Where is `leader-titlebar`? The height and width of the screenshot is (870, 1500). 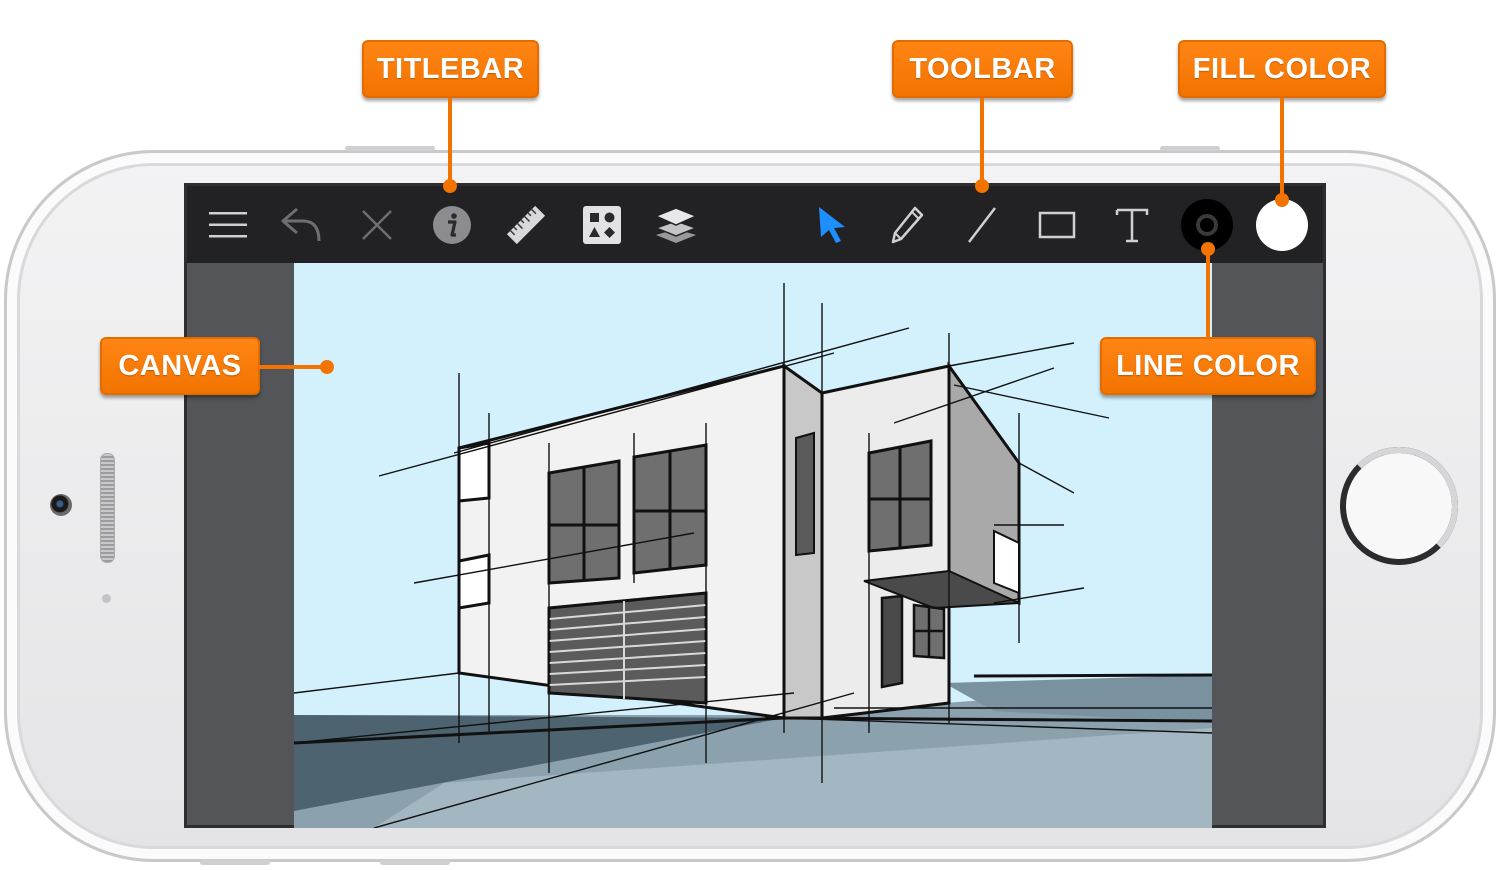
leader-titlebar is located at coordinates (450, 141).